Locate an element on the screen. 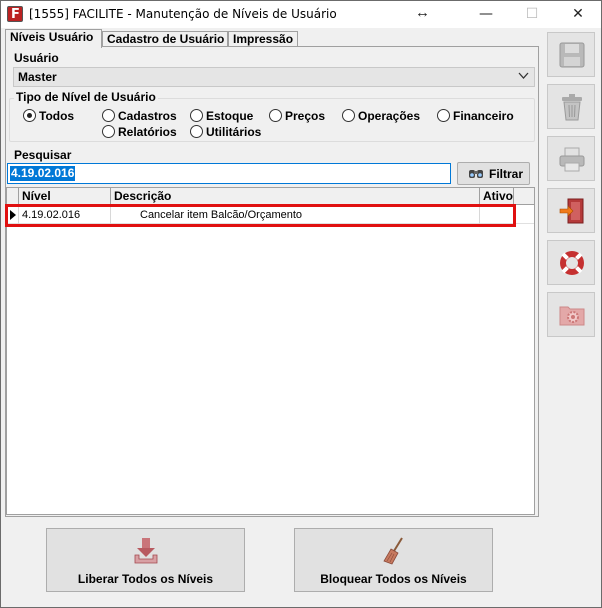 This screenshot has width=602, height=608. broom-icon is located at coordinates (393, 551).